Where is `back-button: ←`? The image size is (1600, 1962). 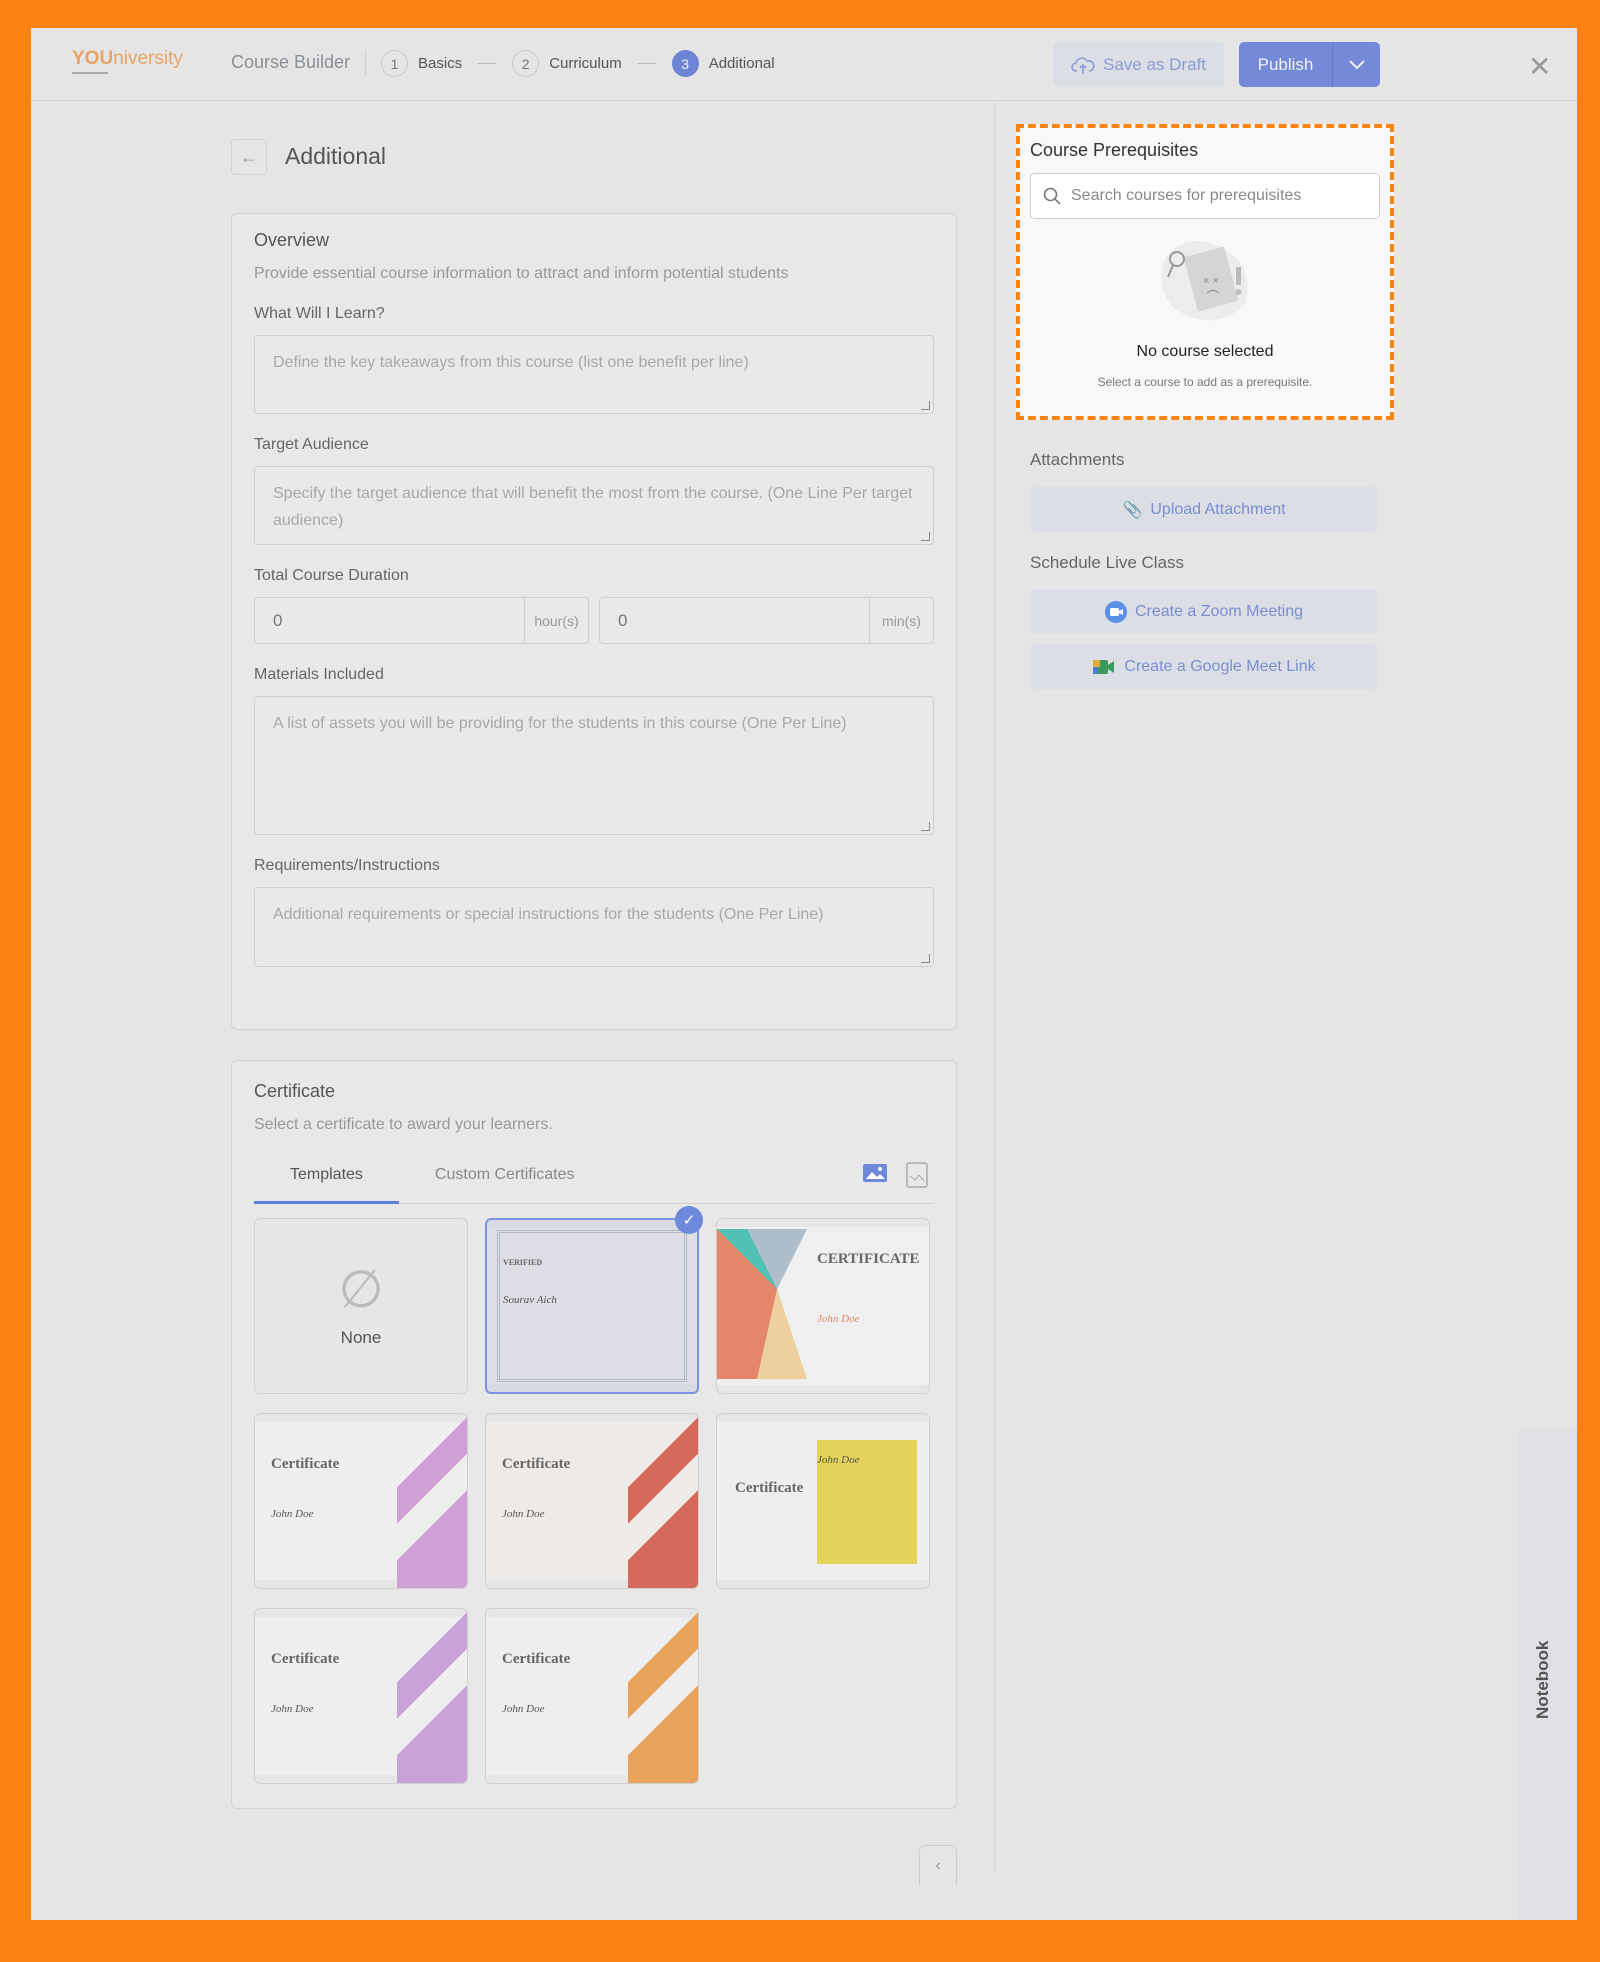 back-button: ← is located at coordinates (249, 157).